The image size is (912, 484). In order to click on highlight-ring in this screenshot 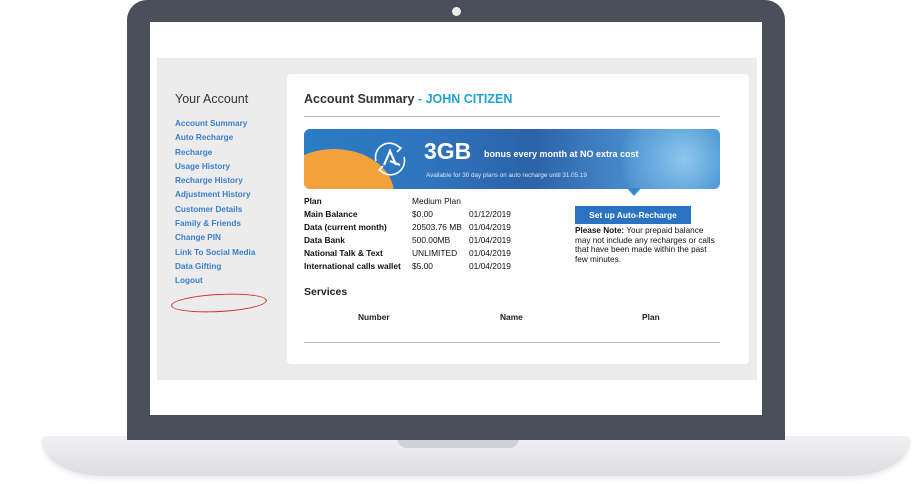, I will do `click(219, 303)`.